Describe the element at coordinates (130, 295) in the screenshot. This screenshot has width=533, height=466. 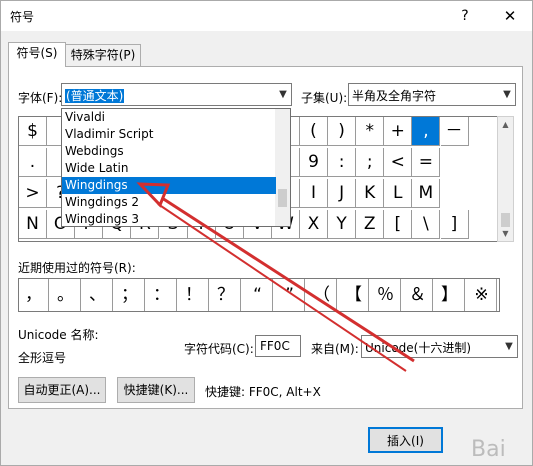
I see `recent-symbol: ；` at that location.